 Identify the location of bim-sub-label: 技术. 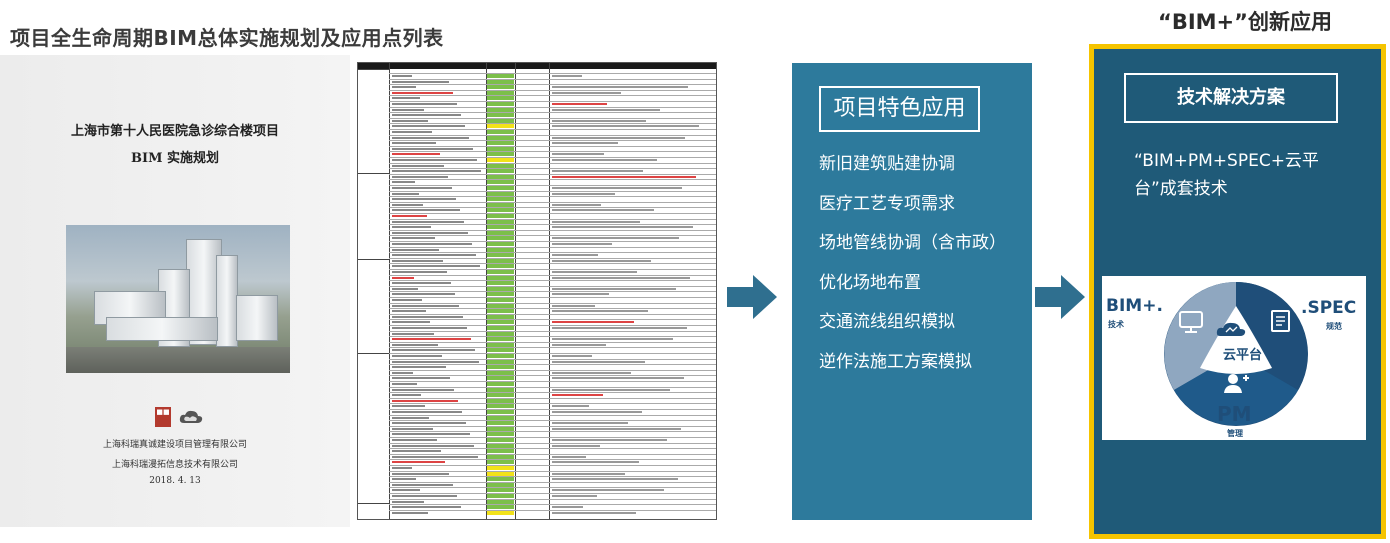
(1116, 324).